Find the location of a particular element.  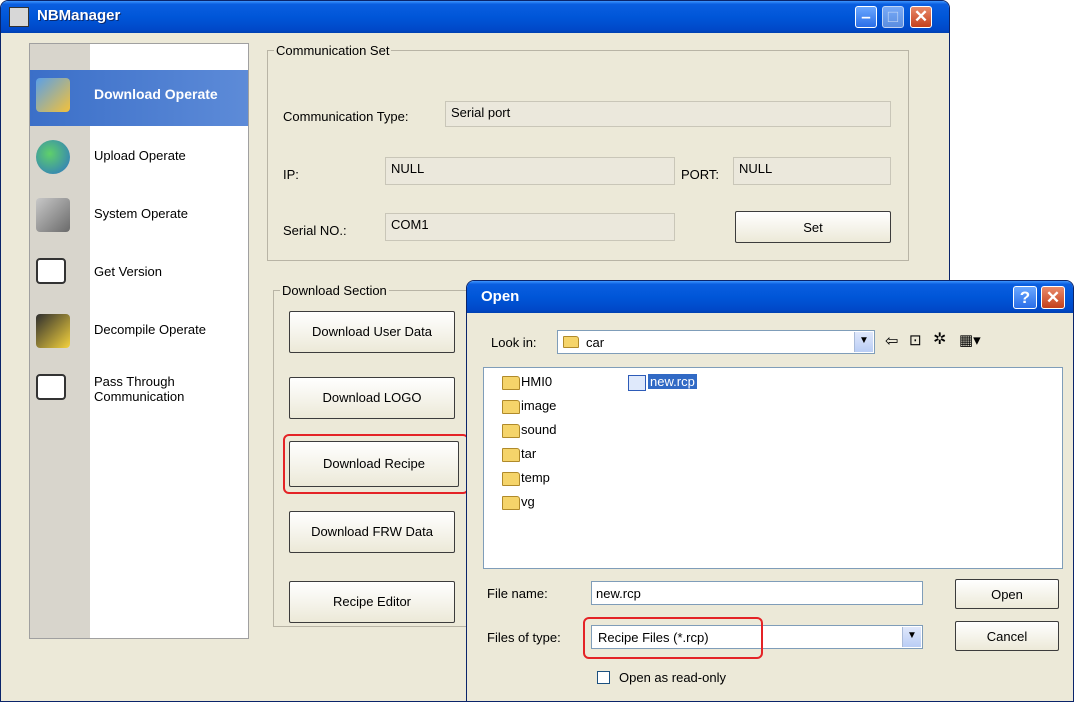

cancel-button: Cancel is located at coordinates (1007, 636).